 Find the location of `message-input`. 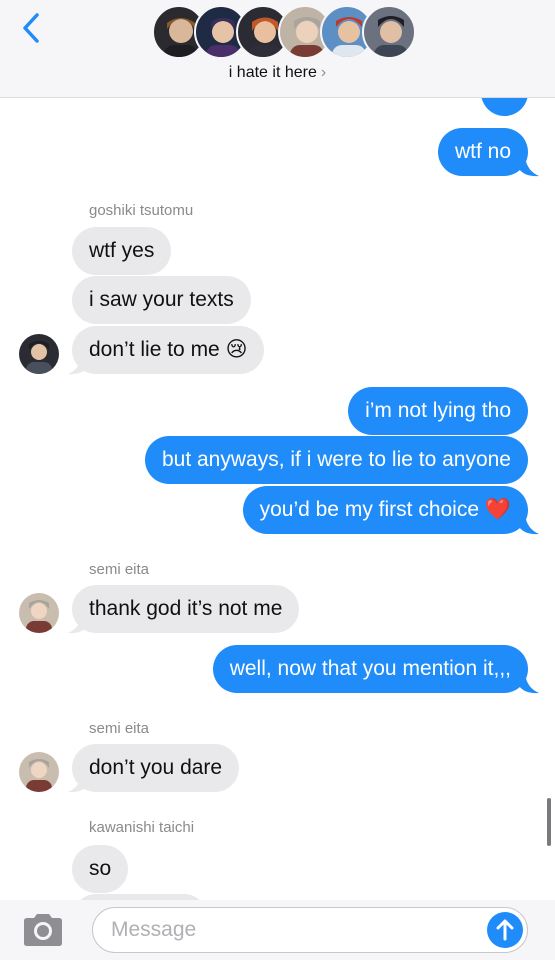

message-input is located at coordinates (310, 930).